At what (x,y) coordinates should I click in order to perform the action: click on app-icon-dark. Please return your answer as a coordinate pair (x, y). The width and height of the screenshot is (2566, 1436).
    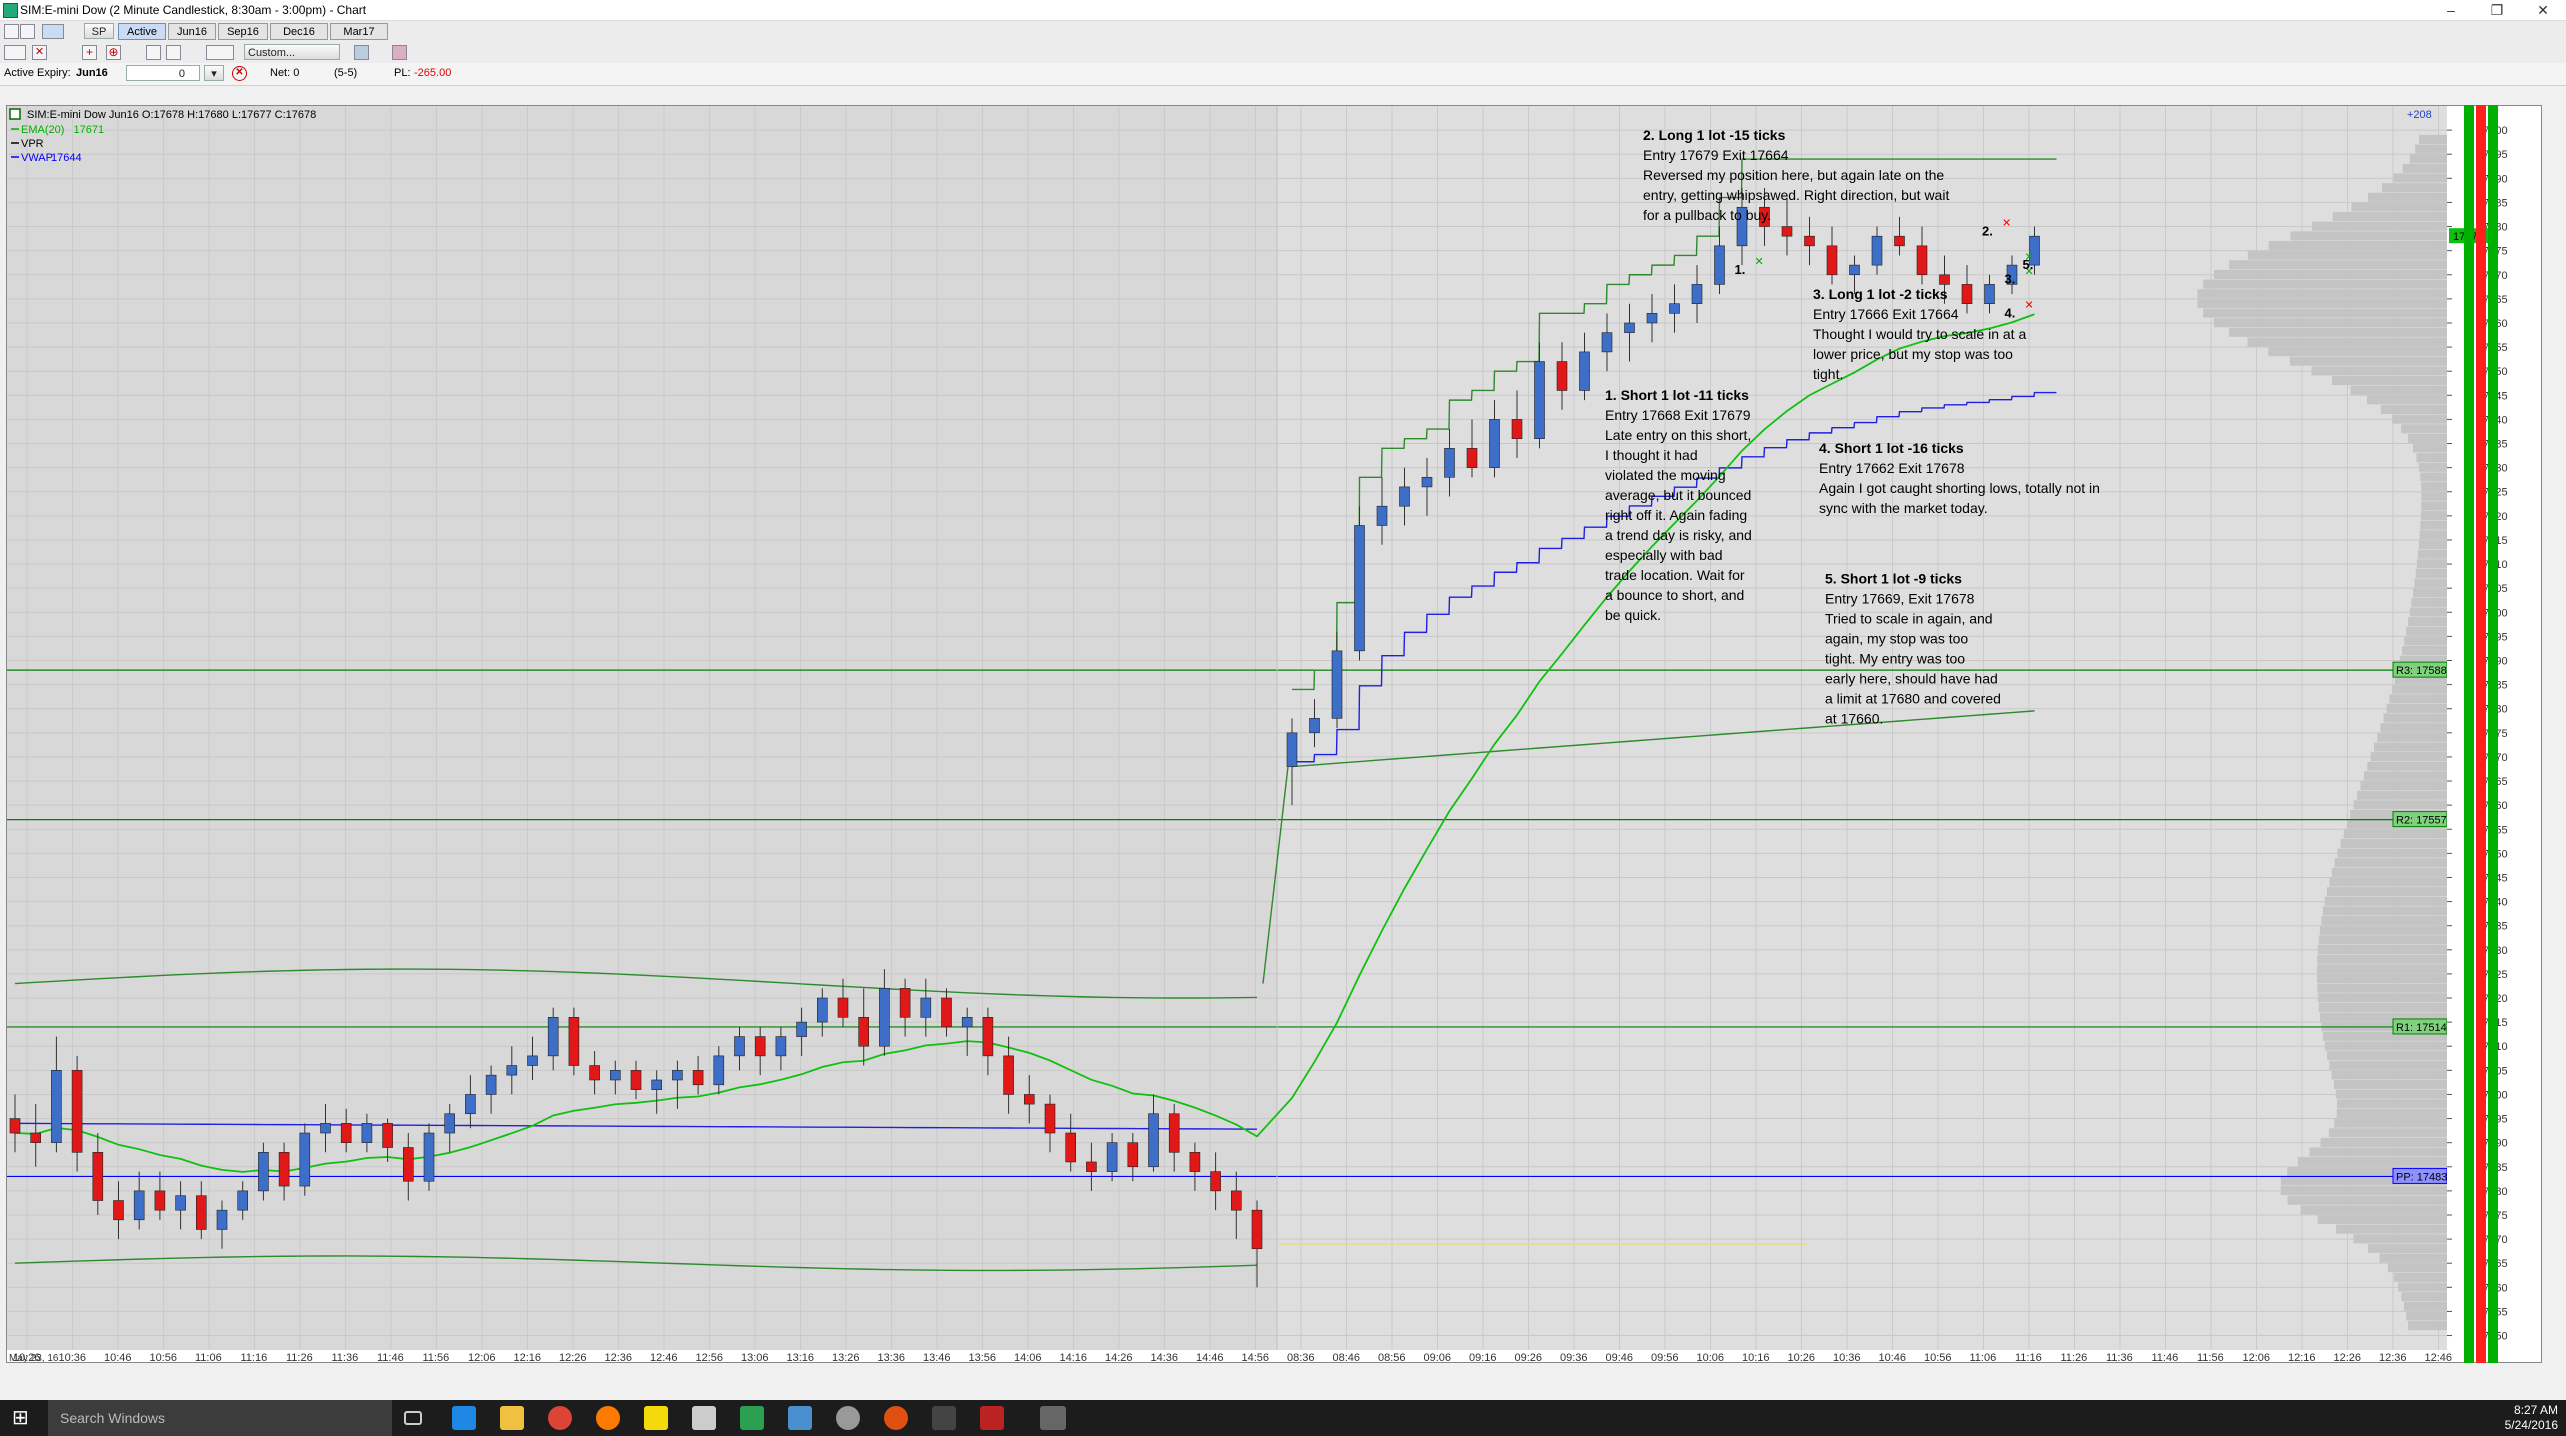
    Looking at the image, I should click on (944, 1418).